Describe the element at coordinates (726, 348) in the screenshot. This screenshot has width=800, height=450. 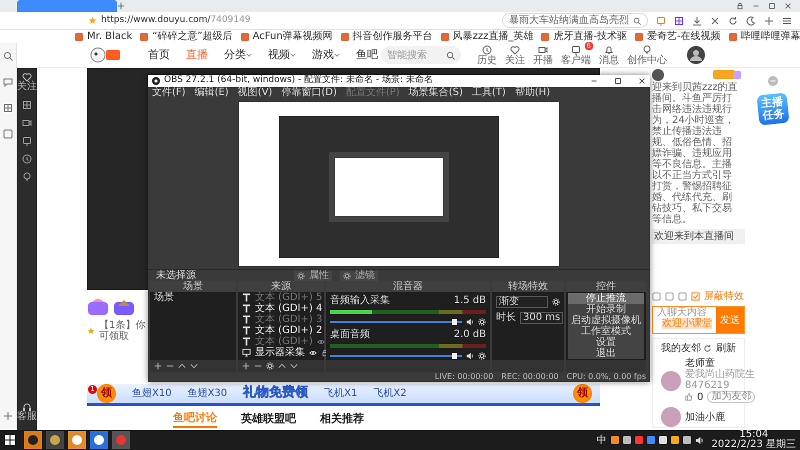
I see `refresh-link: 刷新` at that location.